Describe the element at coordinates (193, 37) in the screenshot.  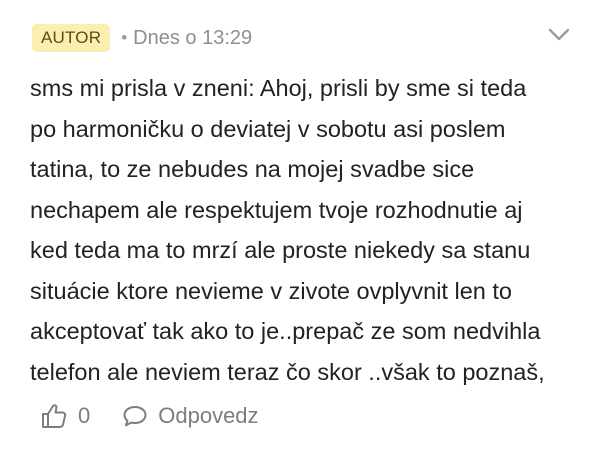
I see `timestamp: Dnes o 13:29` at that location.